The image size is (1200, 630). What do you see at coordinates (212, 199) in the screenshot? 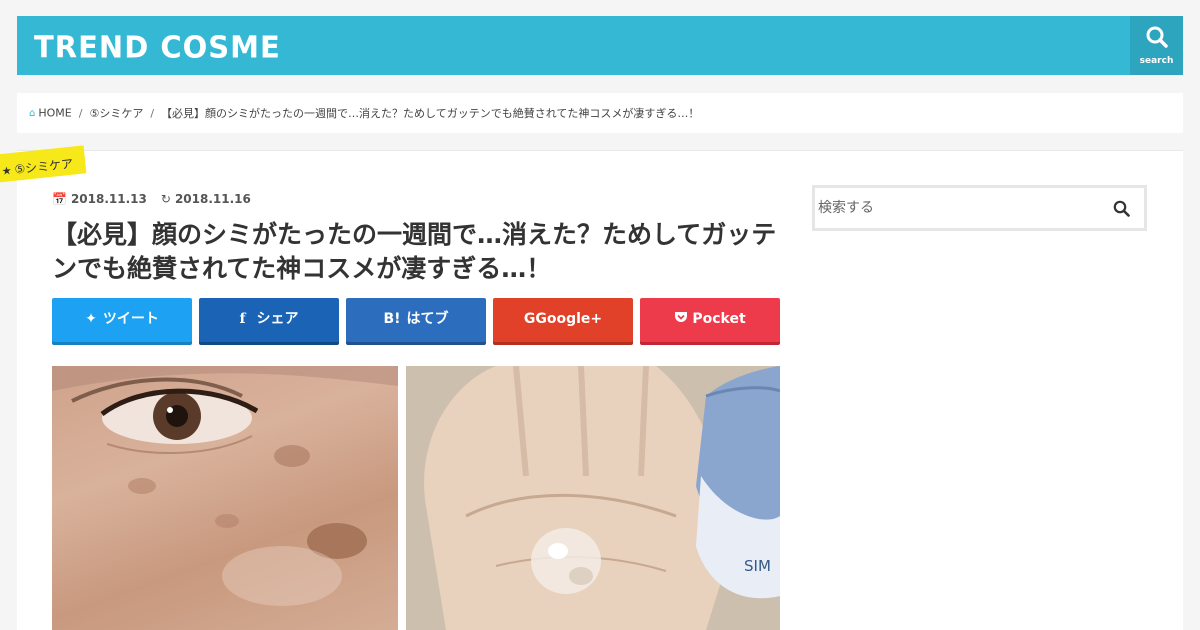
I see `updated-date: 2018.11.16` at bounding box center [212, 199].